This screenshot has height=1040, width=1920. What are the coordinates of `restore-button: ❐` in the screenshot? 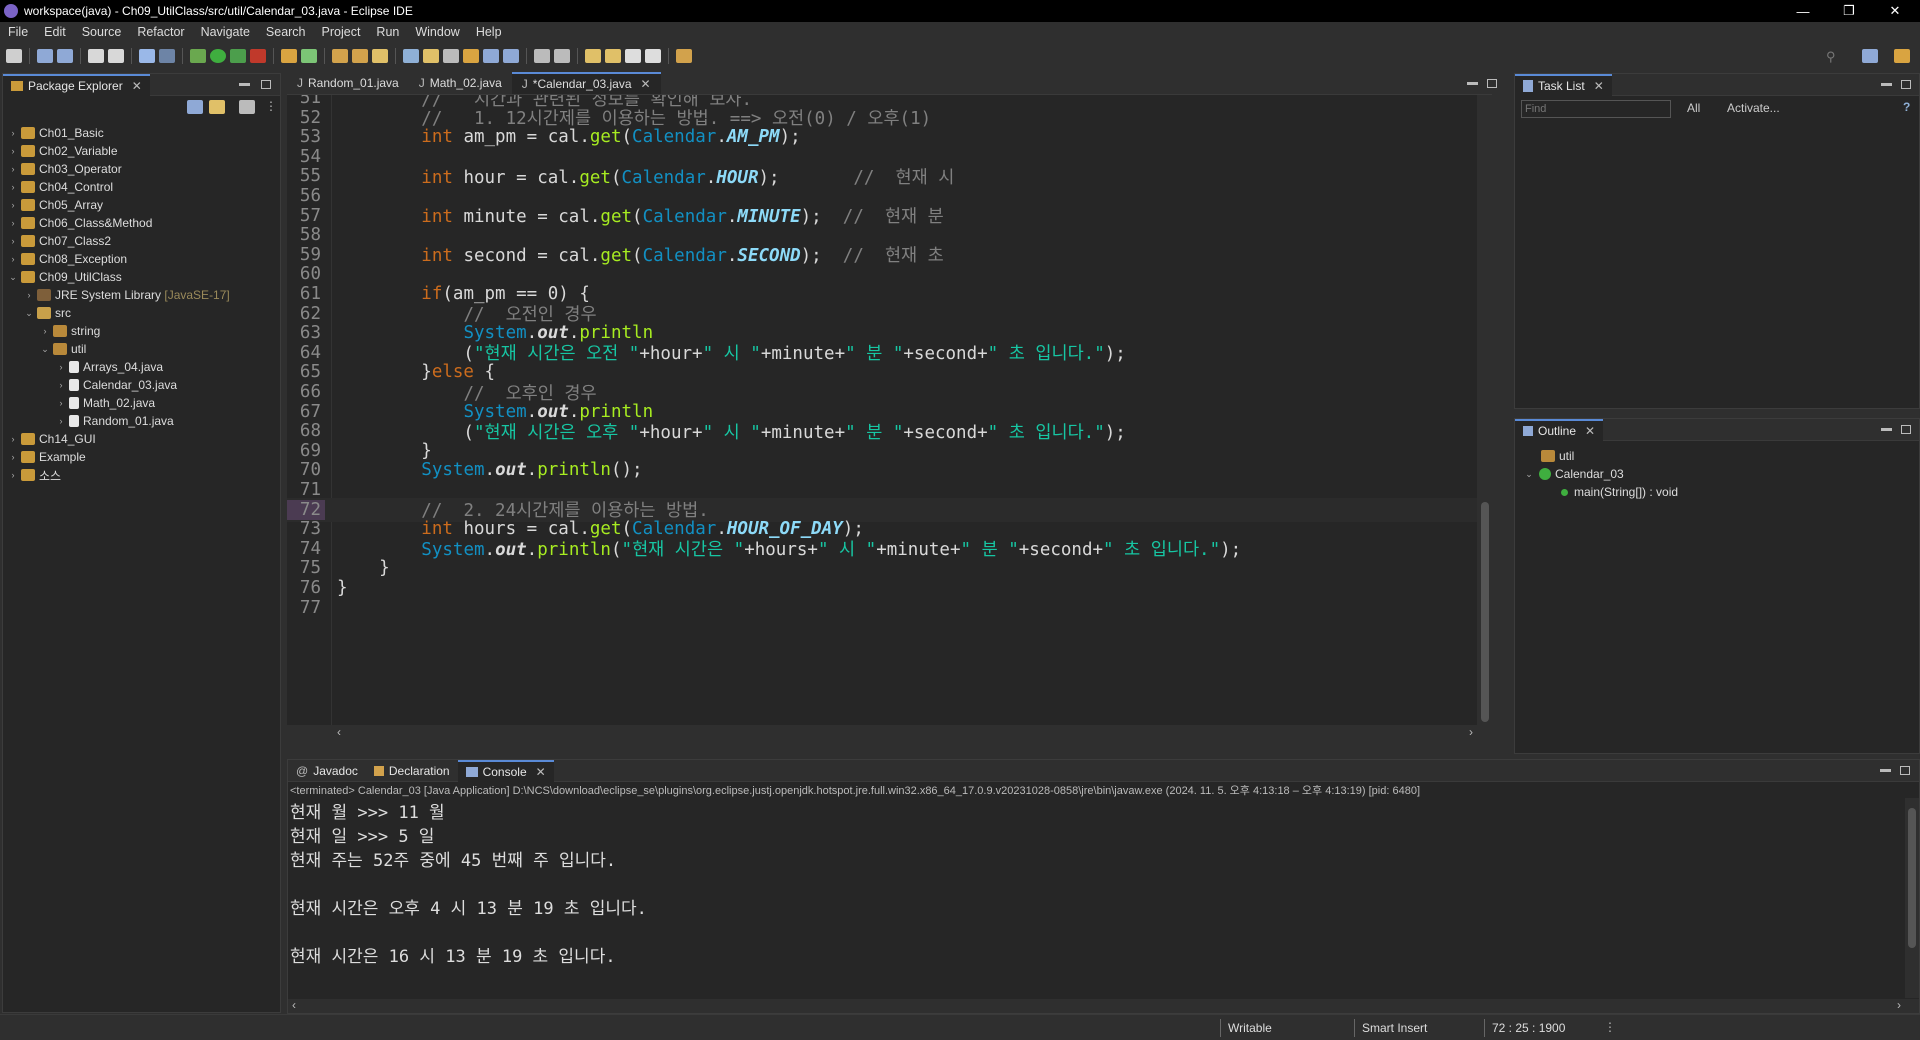 It's located at (1849, 11).